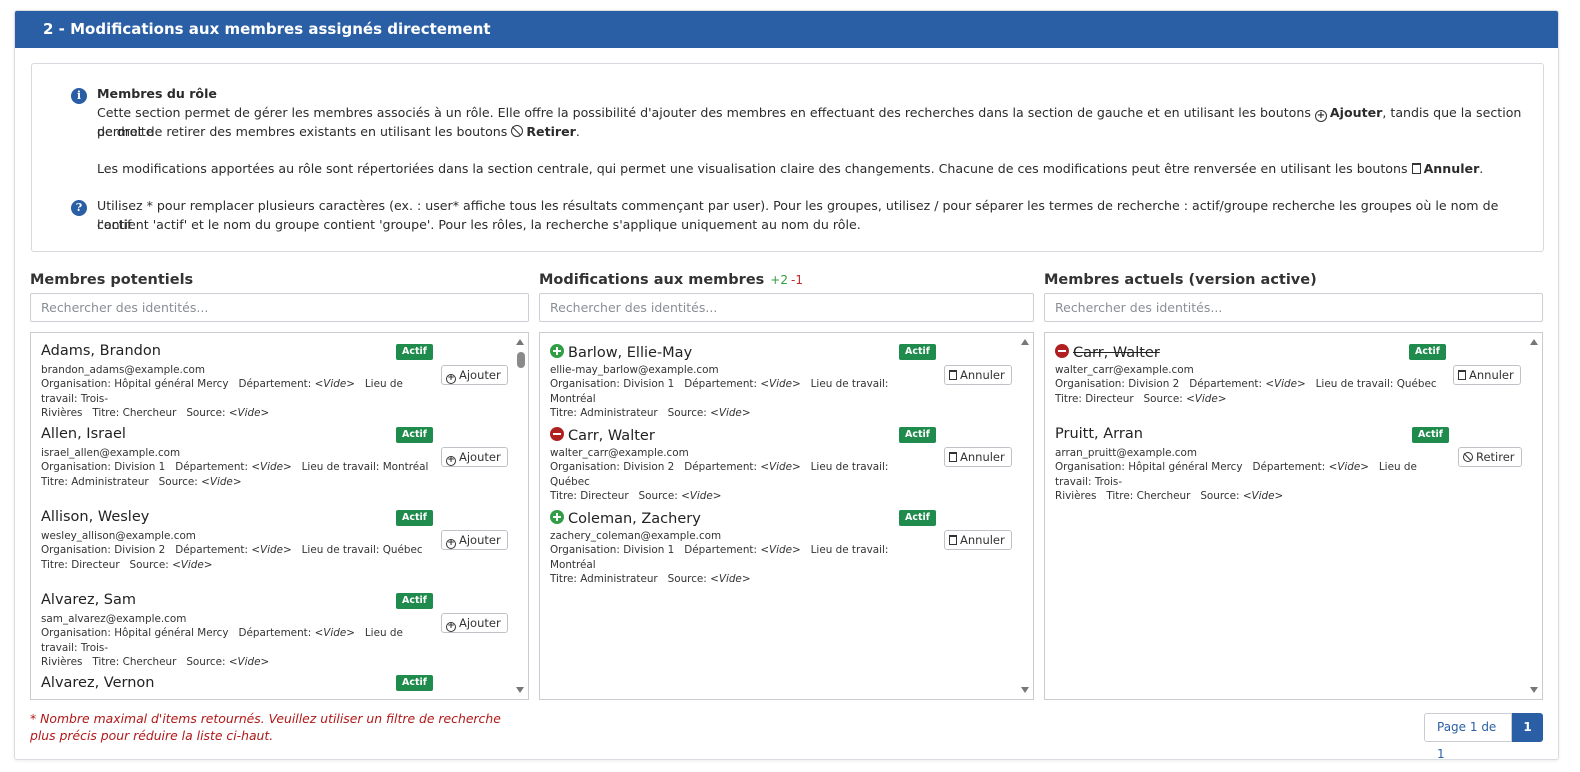 This screenshot has width=1580, height=772. What do you see at coordinates (671, 280) in the screenshot?
I see `changes-title: Modifications aux membres +2 -1` at bounding box center [671, 280].